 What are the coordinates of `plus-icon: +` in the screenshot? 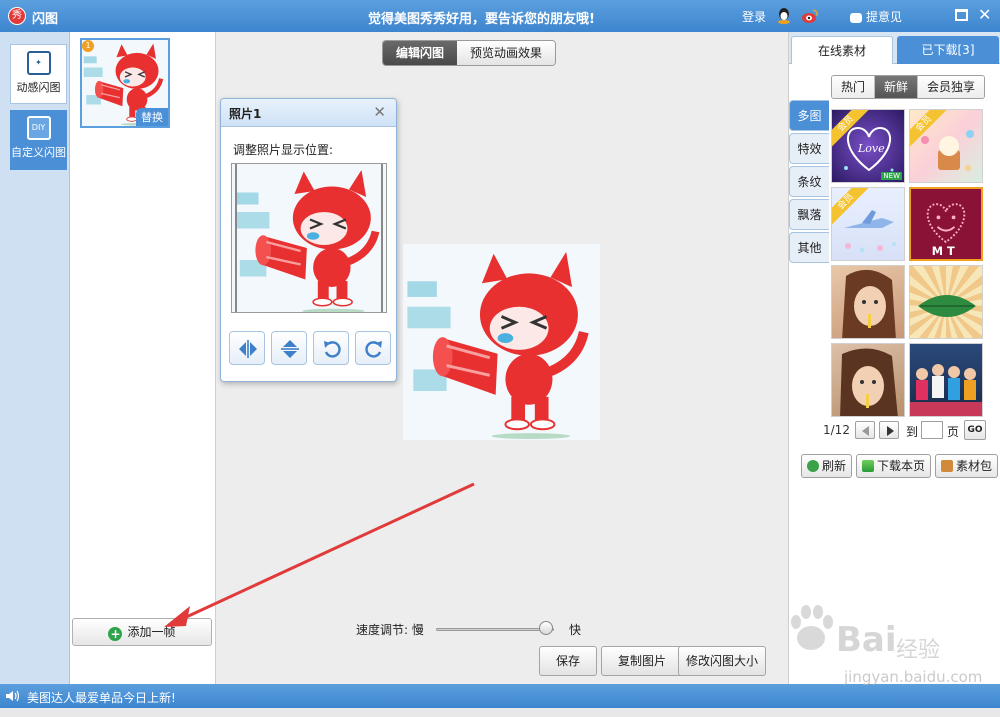 It's located at (115, 634).